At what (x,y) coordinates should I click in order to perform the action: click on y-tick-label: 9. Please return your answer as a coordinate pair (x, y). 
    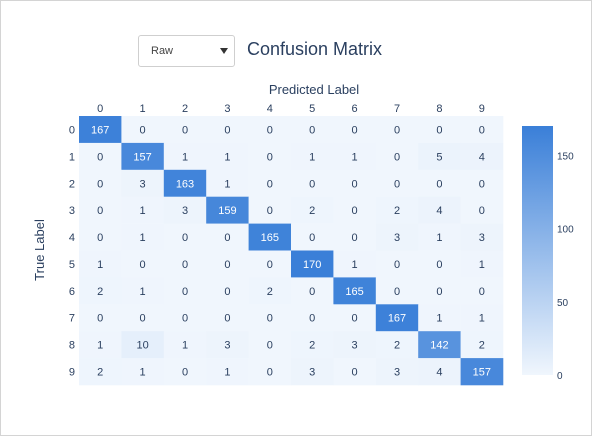
    Looking at the image, I should click on (72, 373).